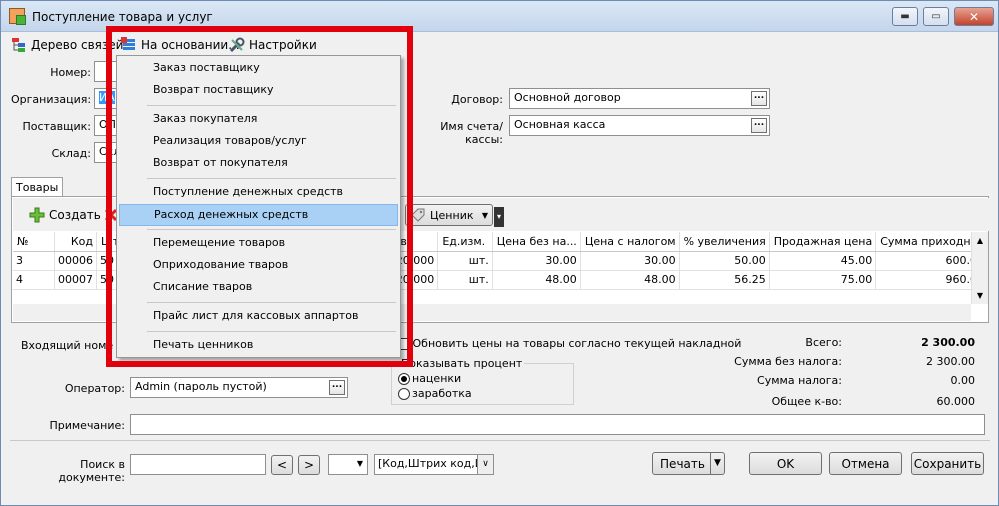  Describe the element at coordinates (499, 16) in the screenshot. I see `title-bar: Поступление товара и услуг ▬ ▭ ✕` at that location.